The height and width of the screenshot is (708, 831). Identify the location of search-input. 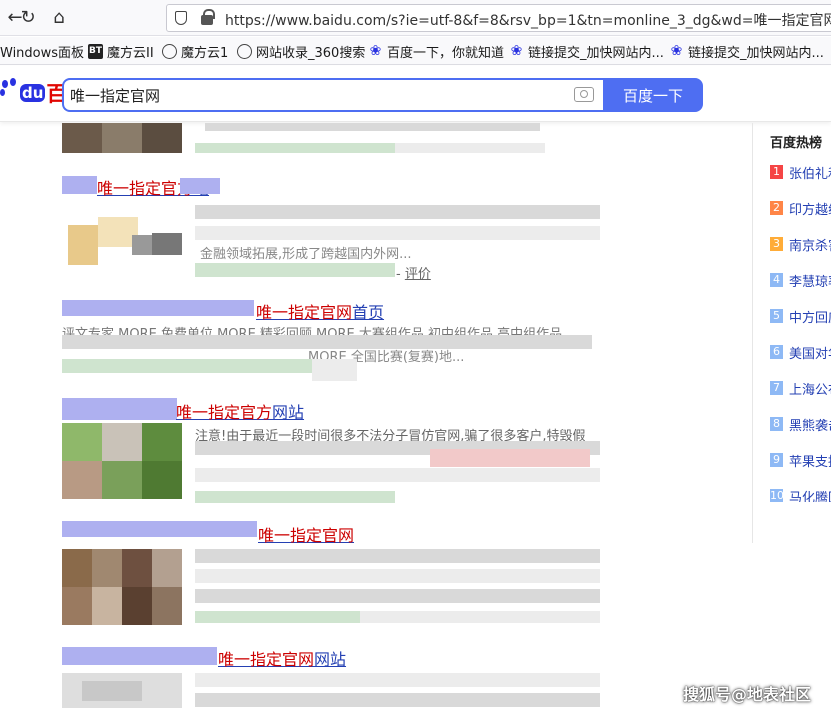
(315, 95).